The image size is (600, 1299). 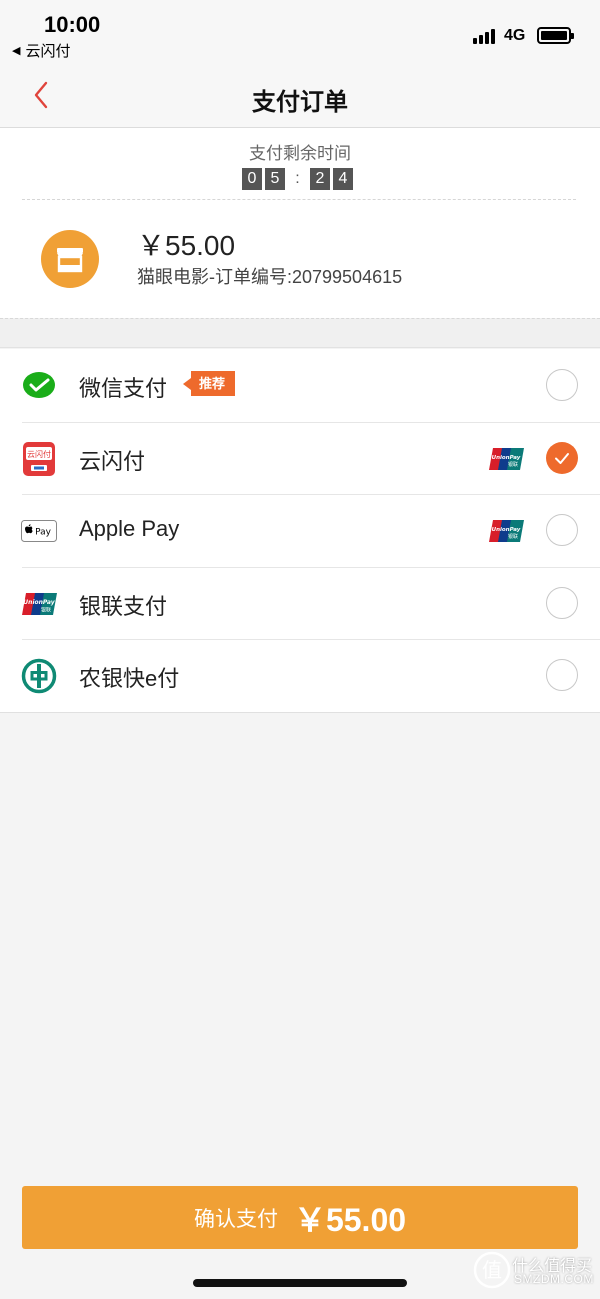 I want to click on quickpass-icon: 云闪付, so click(x=39, y=458).